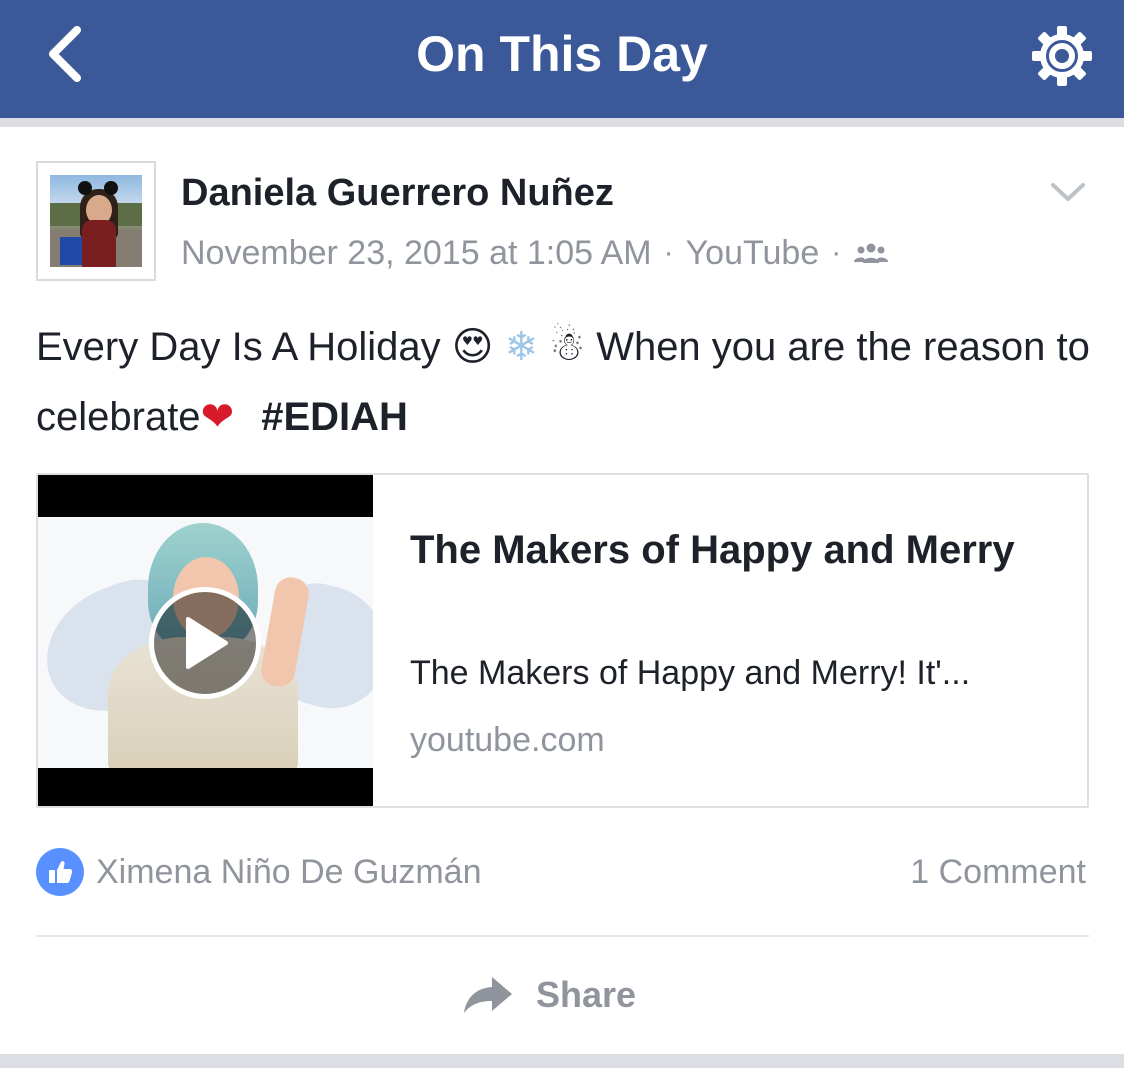 The height and width of the screenshot is (1068, 1124). I want to click on profile-photo, so click(96, 221).